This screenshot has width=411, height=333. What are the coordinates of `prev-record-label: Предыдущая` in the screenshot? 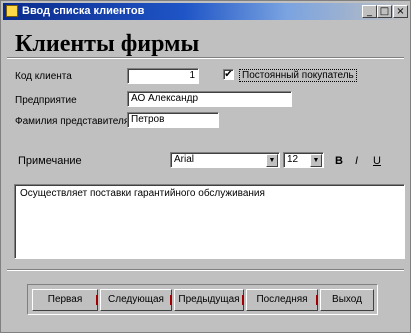 It's located at (209, 299).